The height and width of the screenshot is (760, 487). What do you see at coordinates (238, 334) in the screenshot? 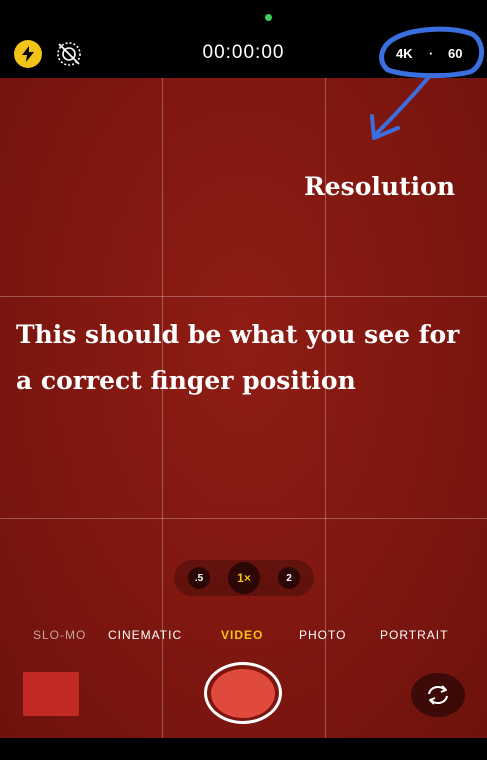
I see `caption-line: This should be what you see for` at bounding box center [238, 334].